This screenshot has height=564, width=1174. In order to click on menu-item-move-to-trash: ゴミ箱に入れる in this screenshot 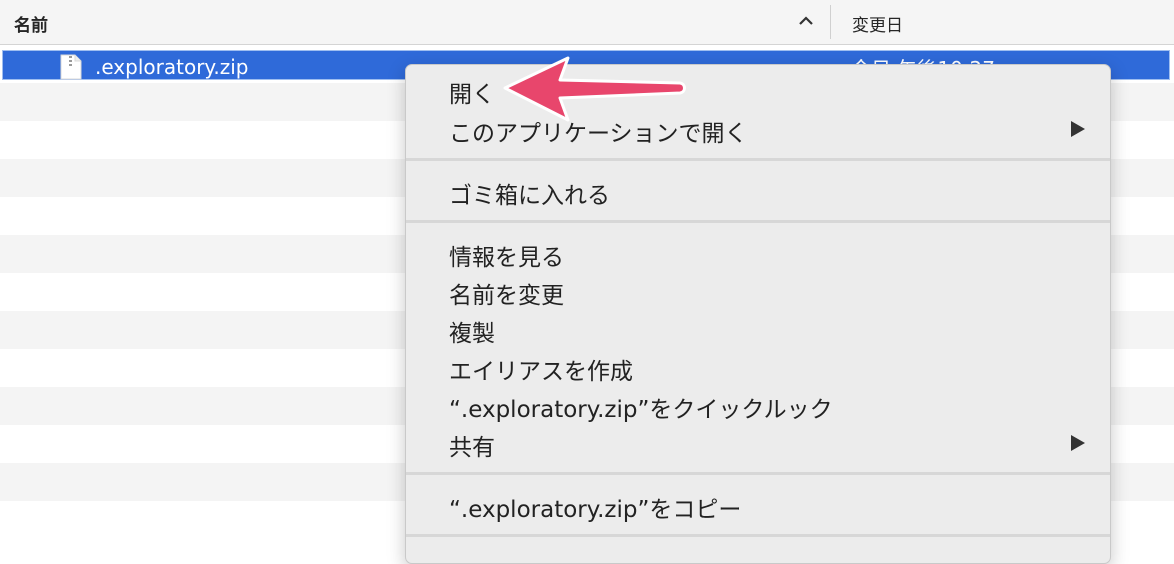, I will do `click(529, 193)`.